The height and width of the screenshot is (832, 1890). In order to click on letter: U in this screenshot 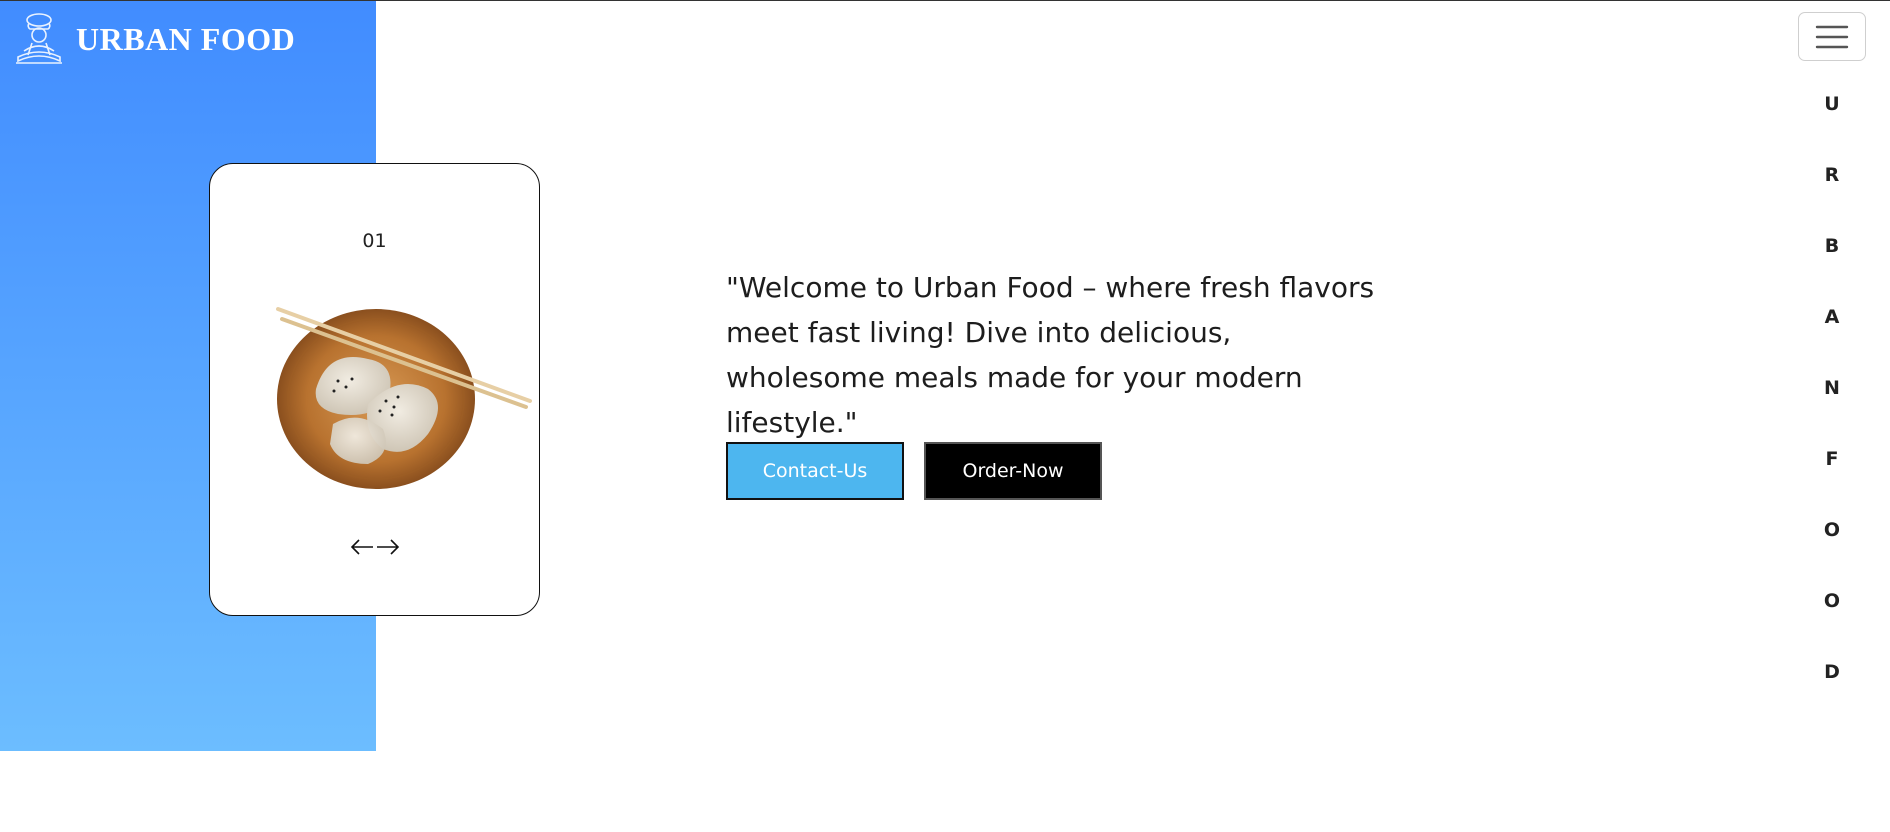, I will do `click(1832, 104)`.